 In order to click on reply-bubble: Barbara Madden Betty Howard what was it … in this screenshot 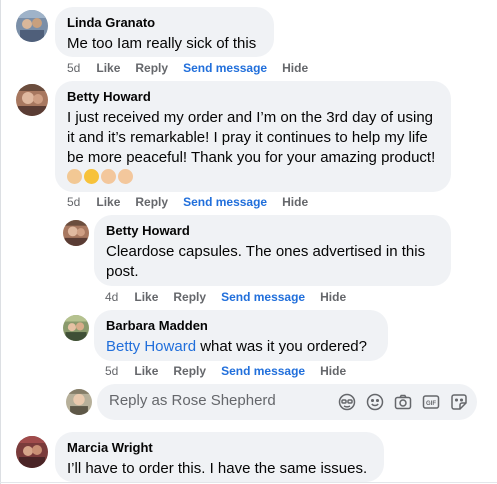, I will do `click(241, 335)`.